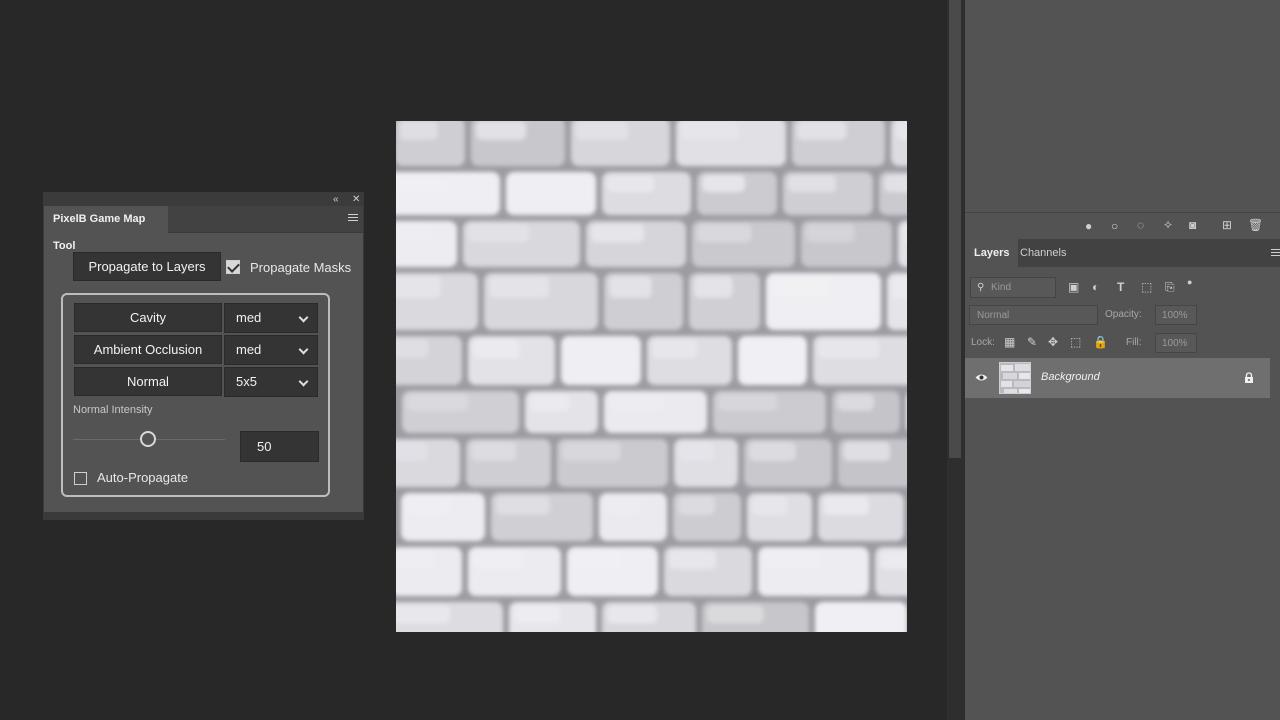 This screenshot has width=1280, height=720. What do you see at coordinates (1170, 287) in the screenshot?
I see `smart-object-filter-icon: ⎘` at bounding box center [1170, 287].